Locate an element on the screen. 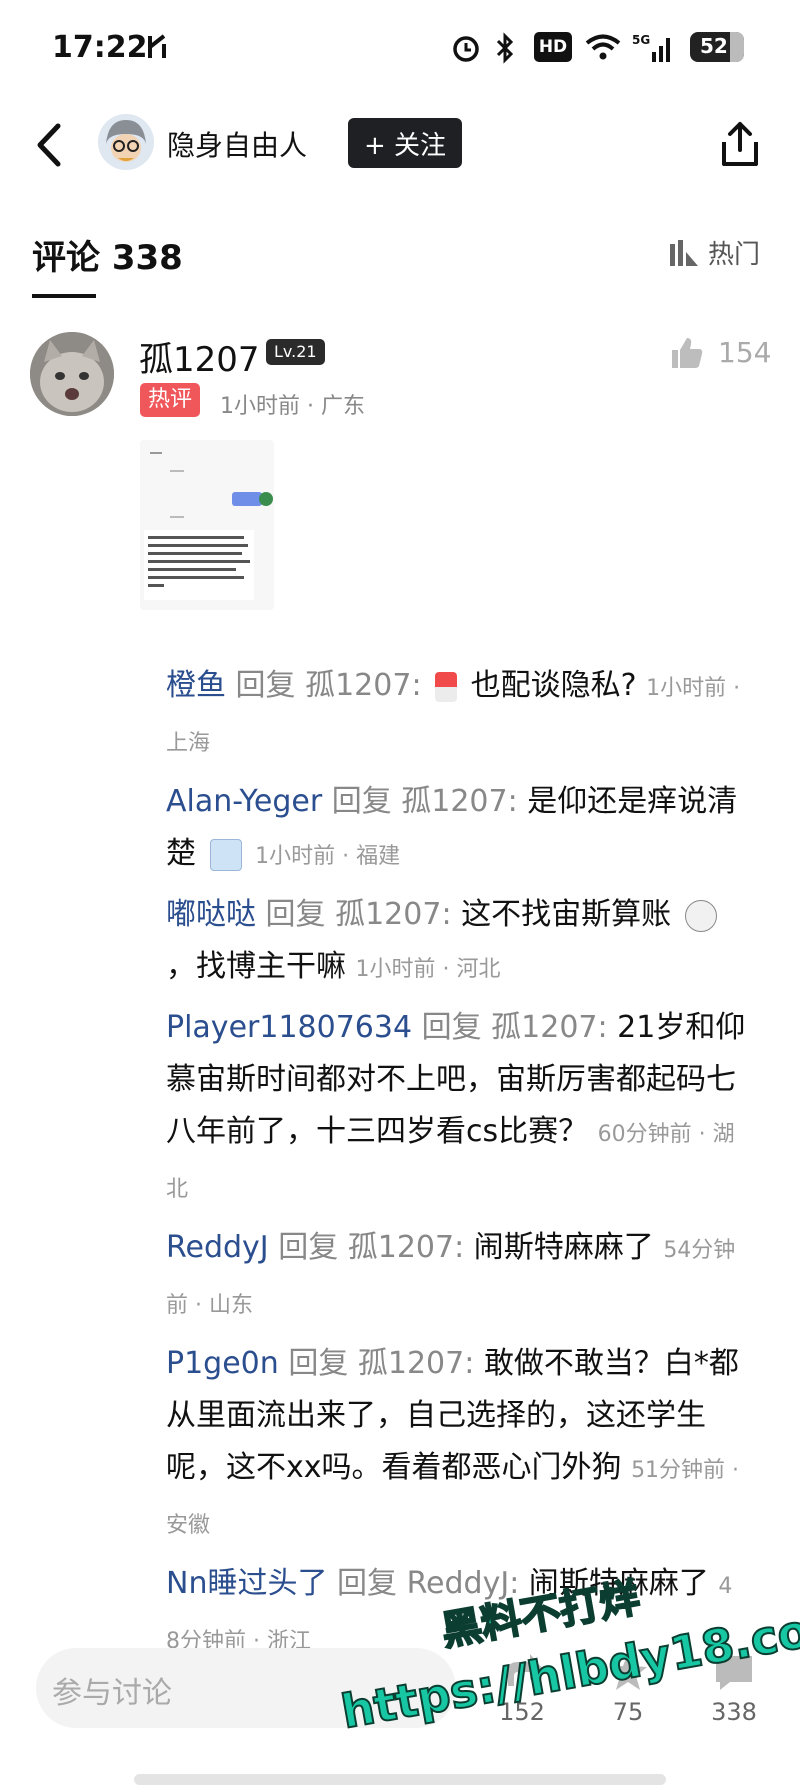 The image size is (800, 1785). sort-label: 热门 is located at coordinates (734, 255).